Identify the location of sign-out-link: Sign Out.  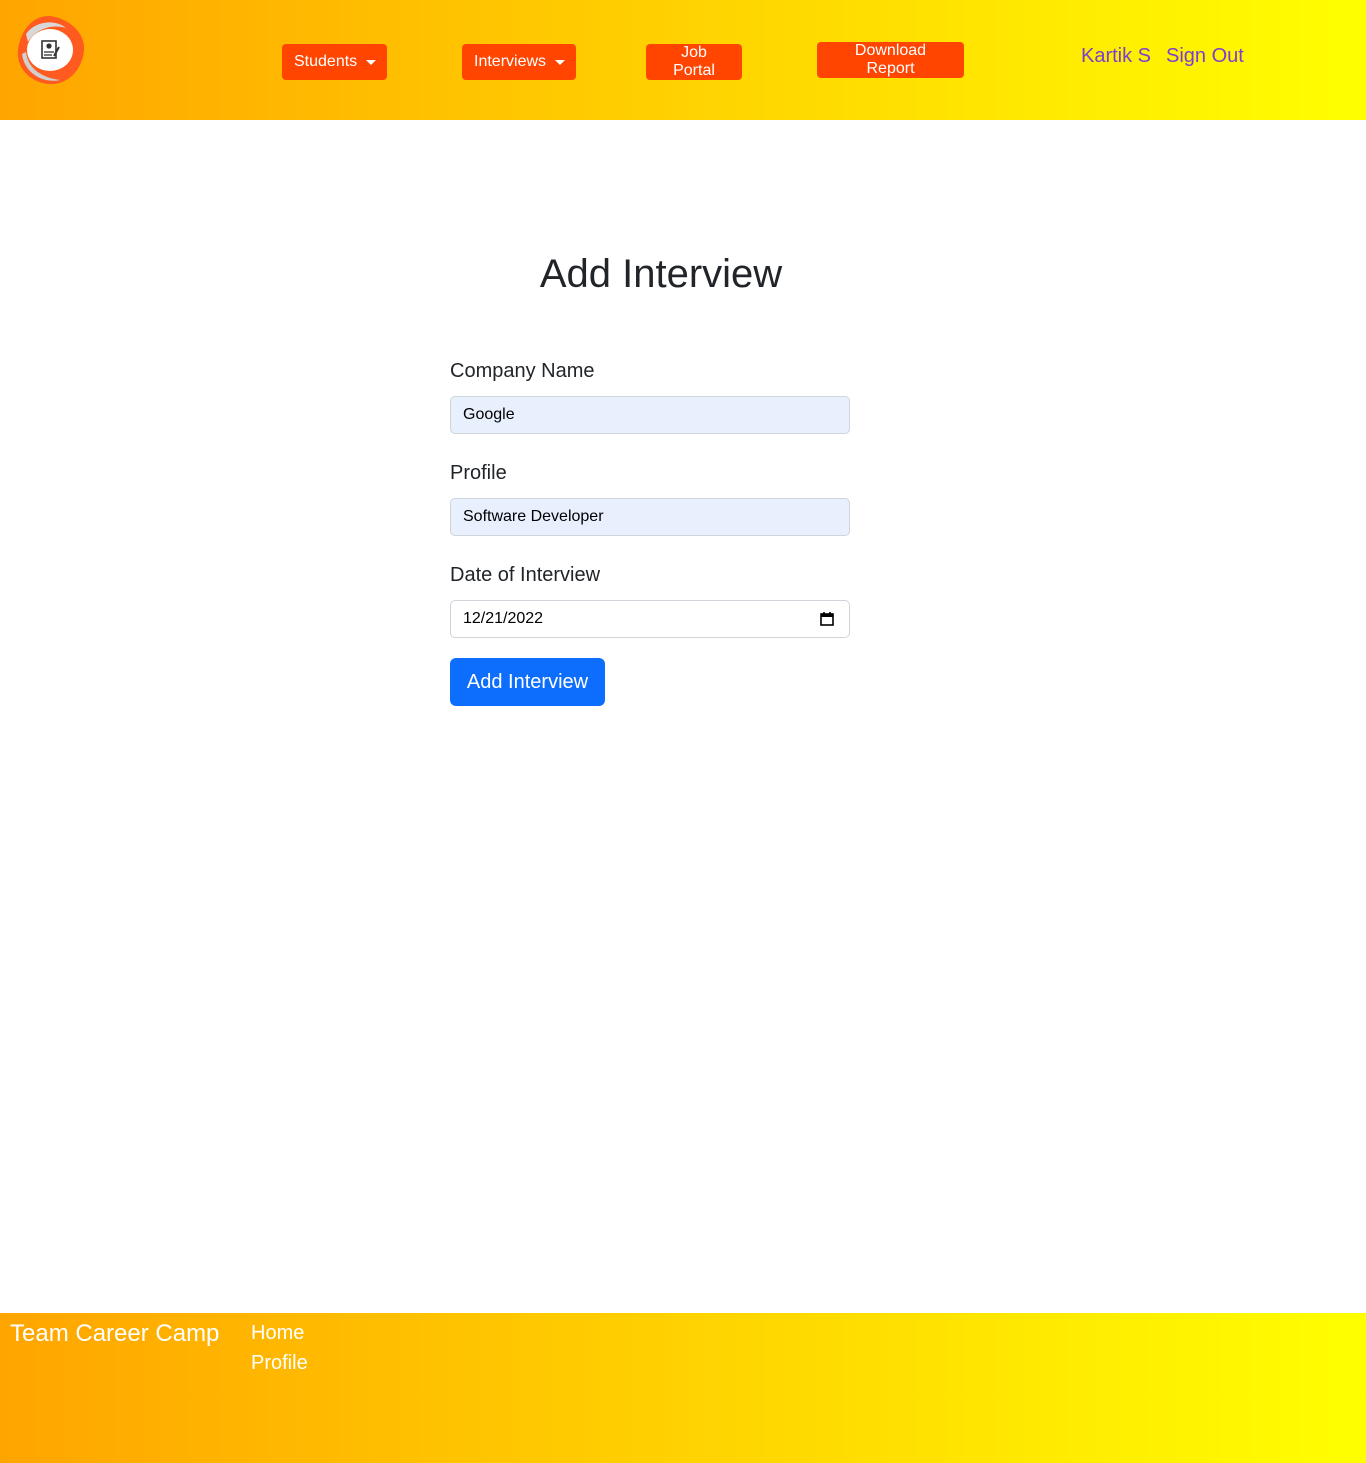
(1205, 56).